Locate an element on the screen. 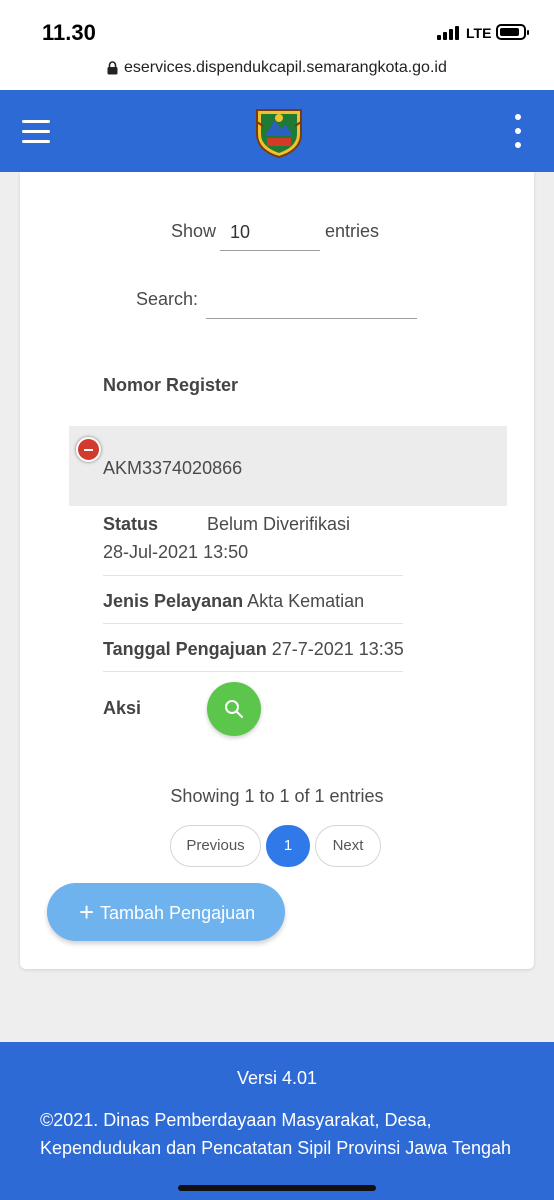  add-pengajuan-button: + Tambah Pengajuan is located at coordinates (166, 912).